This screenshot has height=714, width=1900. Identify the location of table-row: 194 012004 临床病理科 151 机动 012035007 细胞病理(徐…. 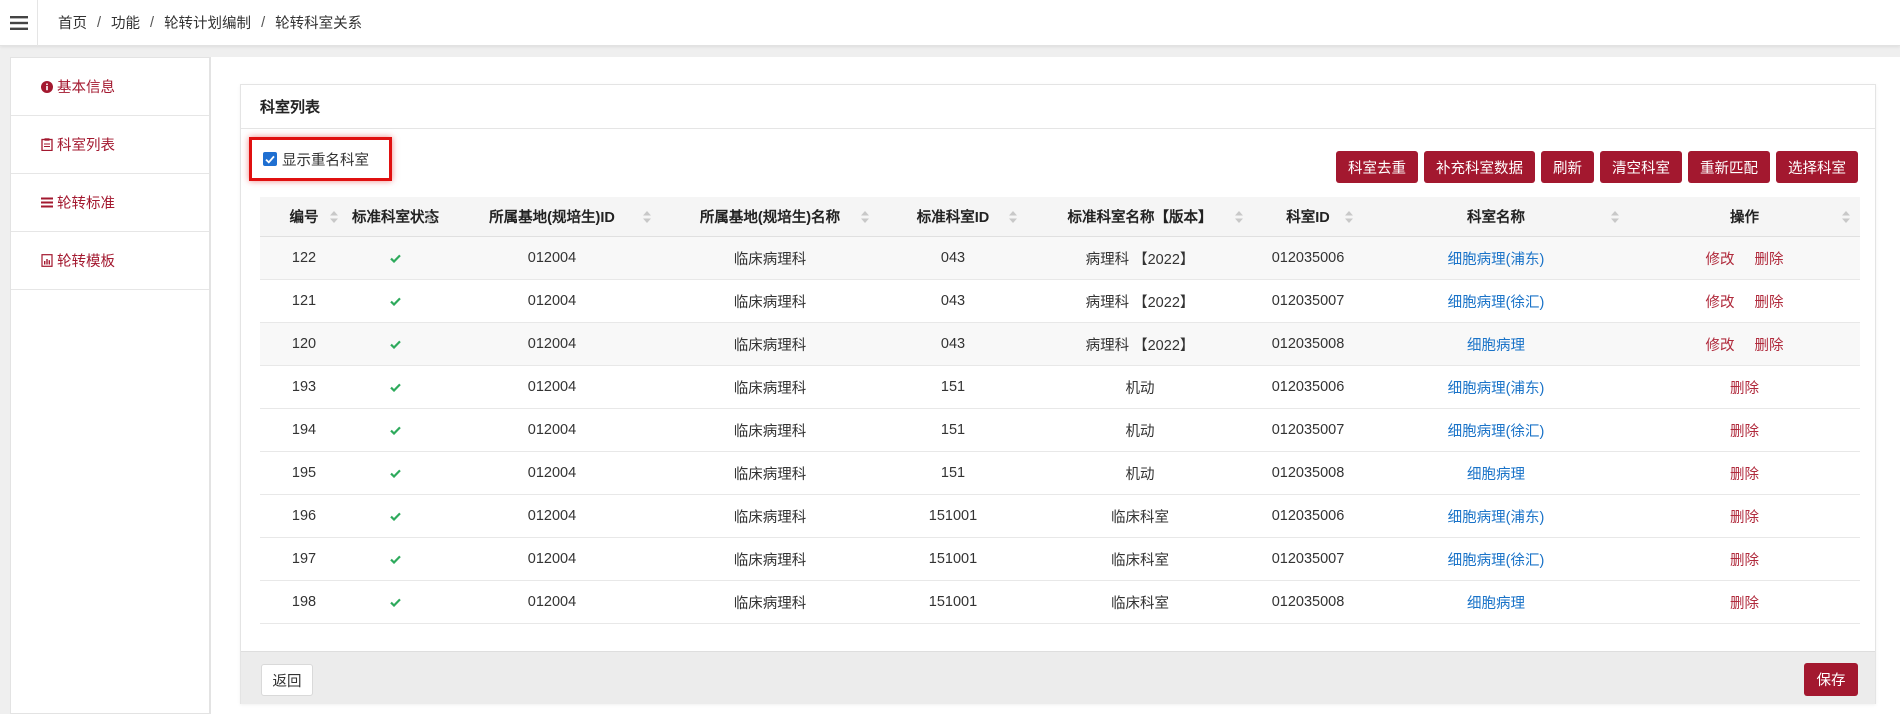
(1060, 430).